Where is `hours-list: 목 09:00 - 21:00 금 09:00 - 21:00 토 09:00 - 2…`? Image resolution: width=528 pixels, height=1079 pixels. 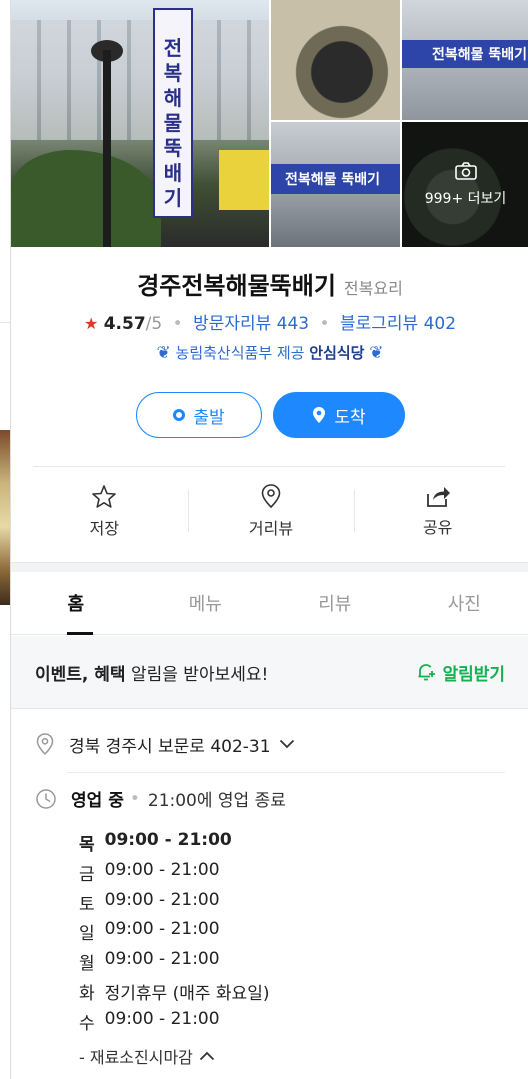 hours-list: 목 09:00 - 21:00 금 09:00 - 21:00 토 09:00 - 2… is located at coordinates (174, 934).